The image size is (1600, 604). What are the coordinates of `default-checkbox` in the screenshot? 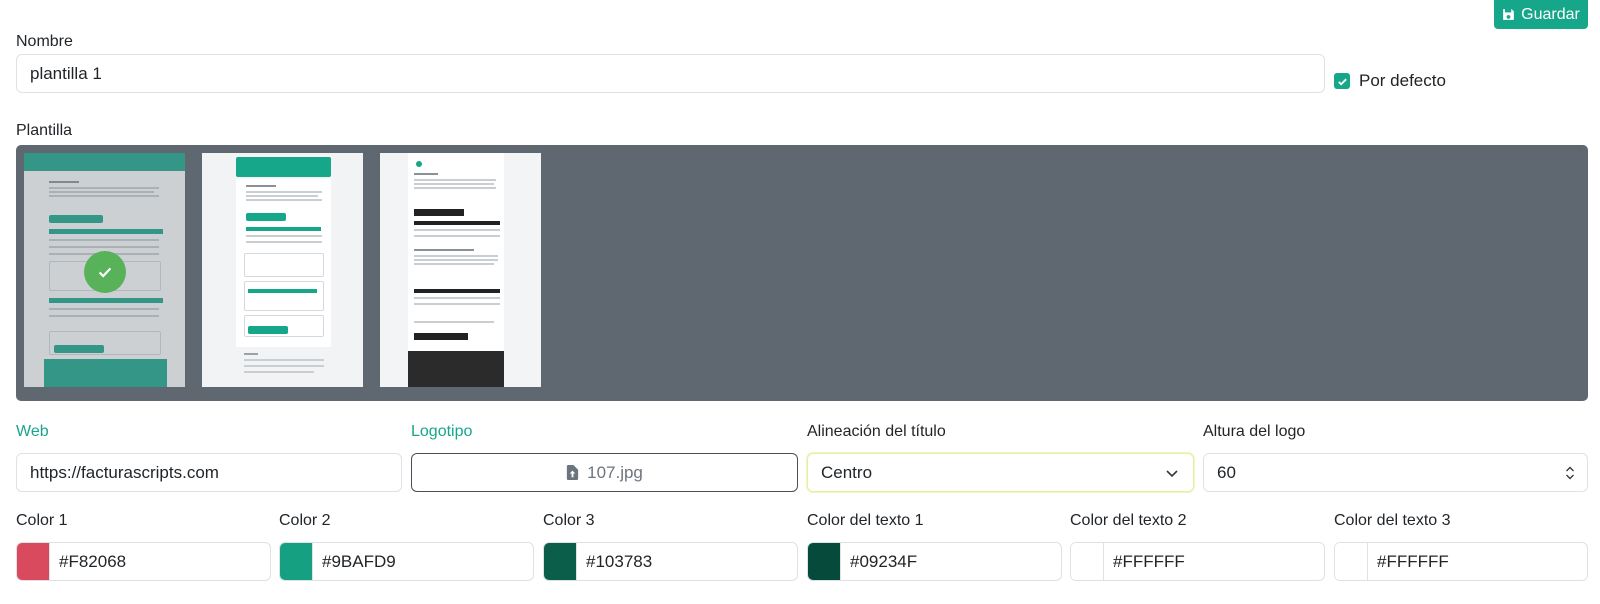 It's located at (1342, 81).